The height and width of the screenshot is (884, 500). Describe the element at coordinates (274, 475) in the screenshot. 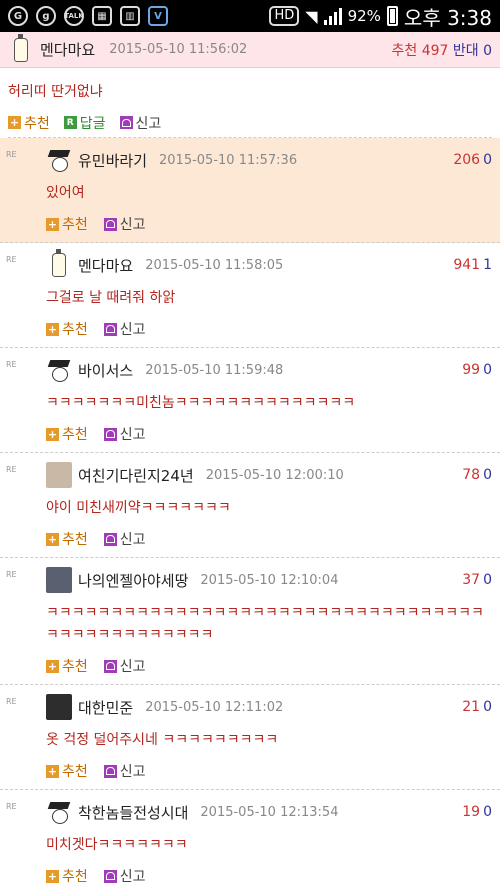

I see `comment-date: 2015-05-10 12:00:10` at that location.